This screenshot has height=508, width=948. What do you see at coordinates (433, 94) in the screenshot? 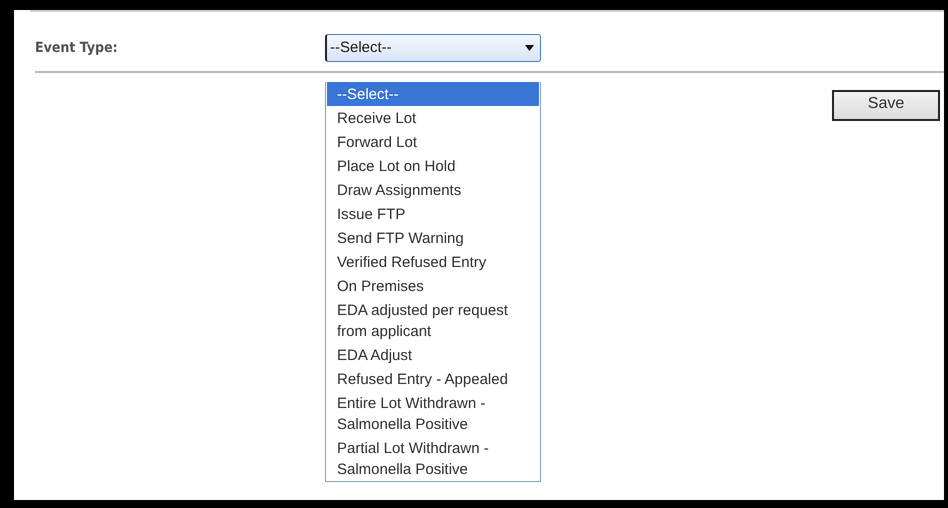
I see `dropdown-option: --Select--` at bounding box center [433, 94].